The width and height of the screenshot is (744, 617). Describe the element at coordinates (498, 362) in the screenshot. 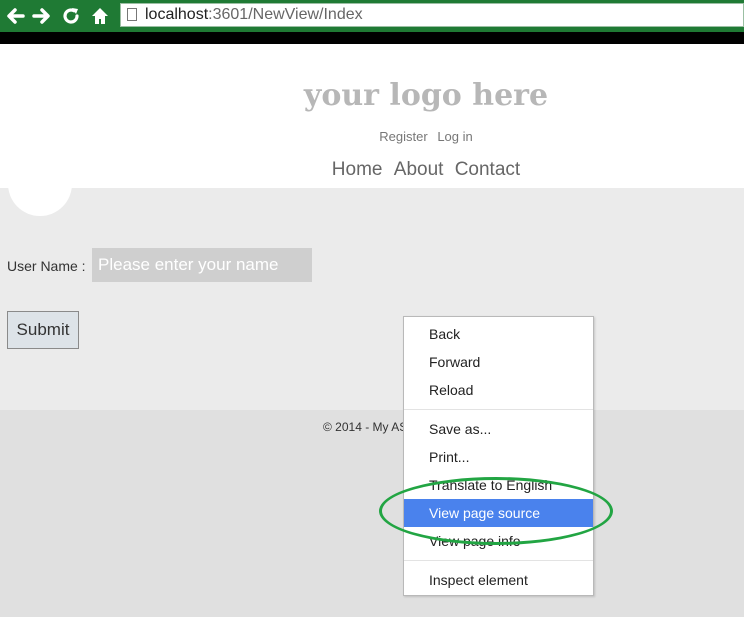

I see `context-menu-forward: Forward` at that location.